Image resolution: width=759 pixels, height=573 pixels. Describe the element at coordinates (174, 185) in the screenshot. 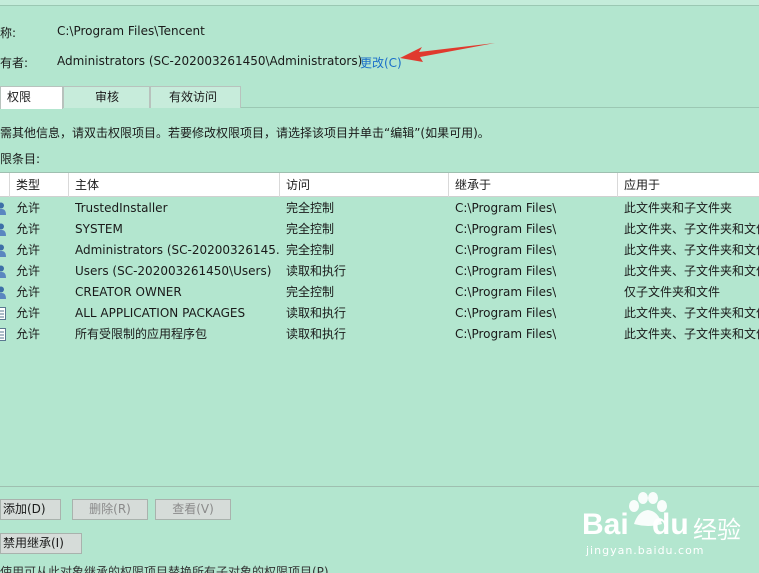

I see `column-header-principal: 主体` at that location.